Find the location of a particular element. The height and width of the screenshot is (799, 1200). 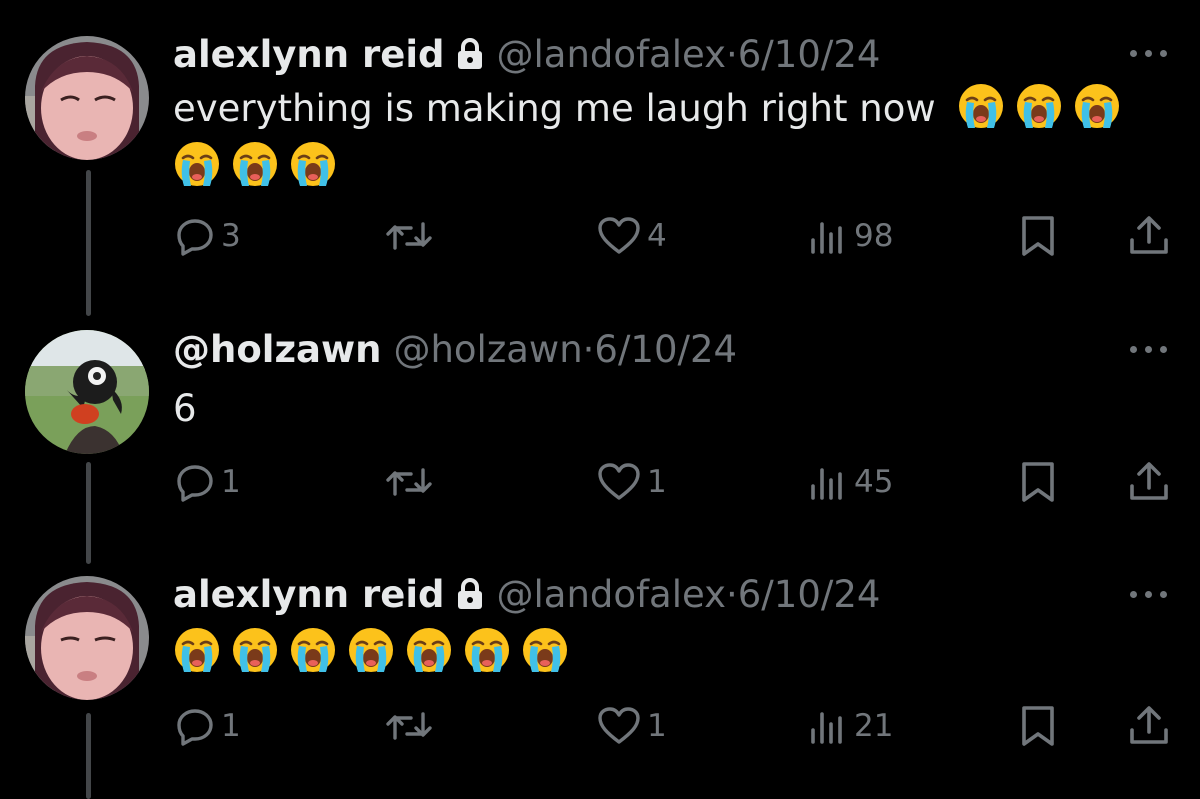

like-button: 4 is located at coordinates (632, 236).